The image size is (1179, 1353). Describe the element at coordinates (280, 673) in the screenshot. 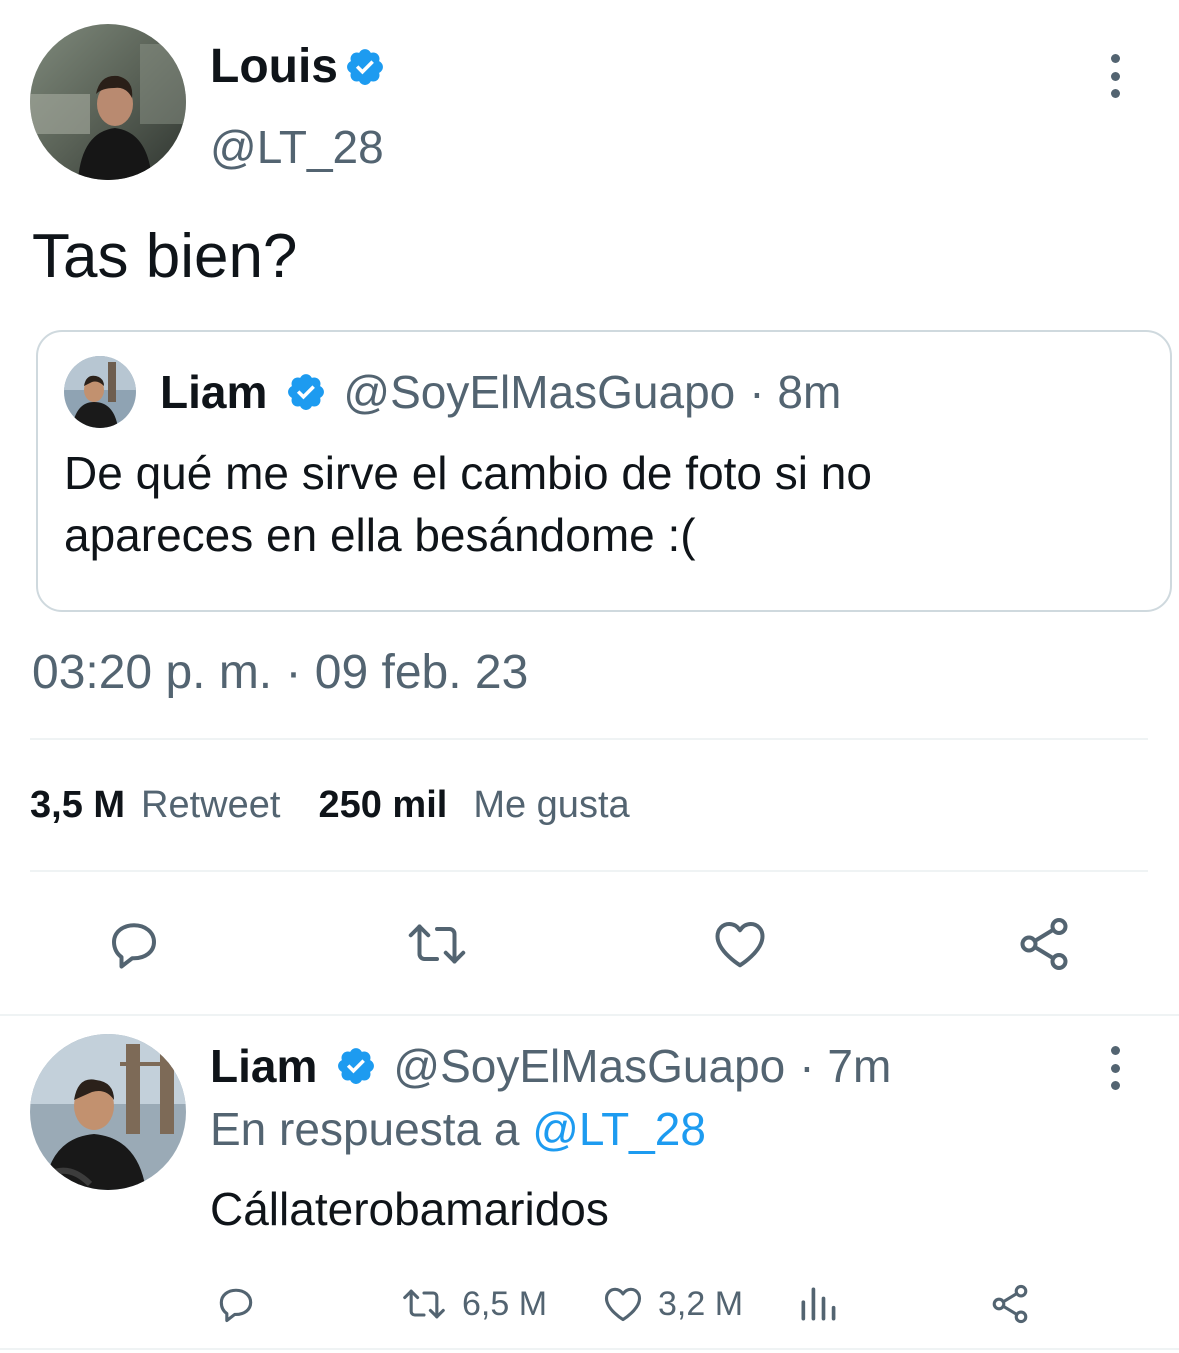

I see `tweet-timestamp: 03:20 p. m. · 09 feb. 23` at that location.